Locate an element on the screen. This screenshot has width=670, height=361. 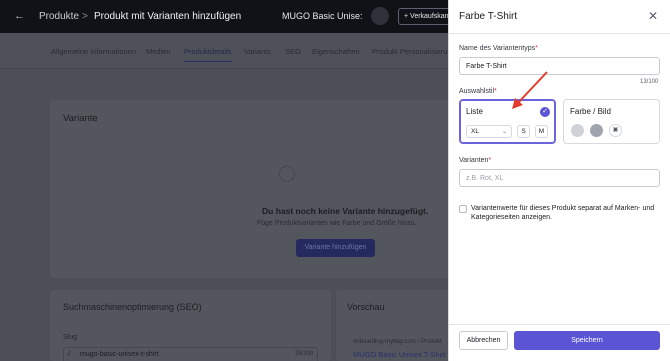
close-icon: ✕ is located at coordinates (653, 16).